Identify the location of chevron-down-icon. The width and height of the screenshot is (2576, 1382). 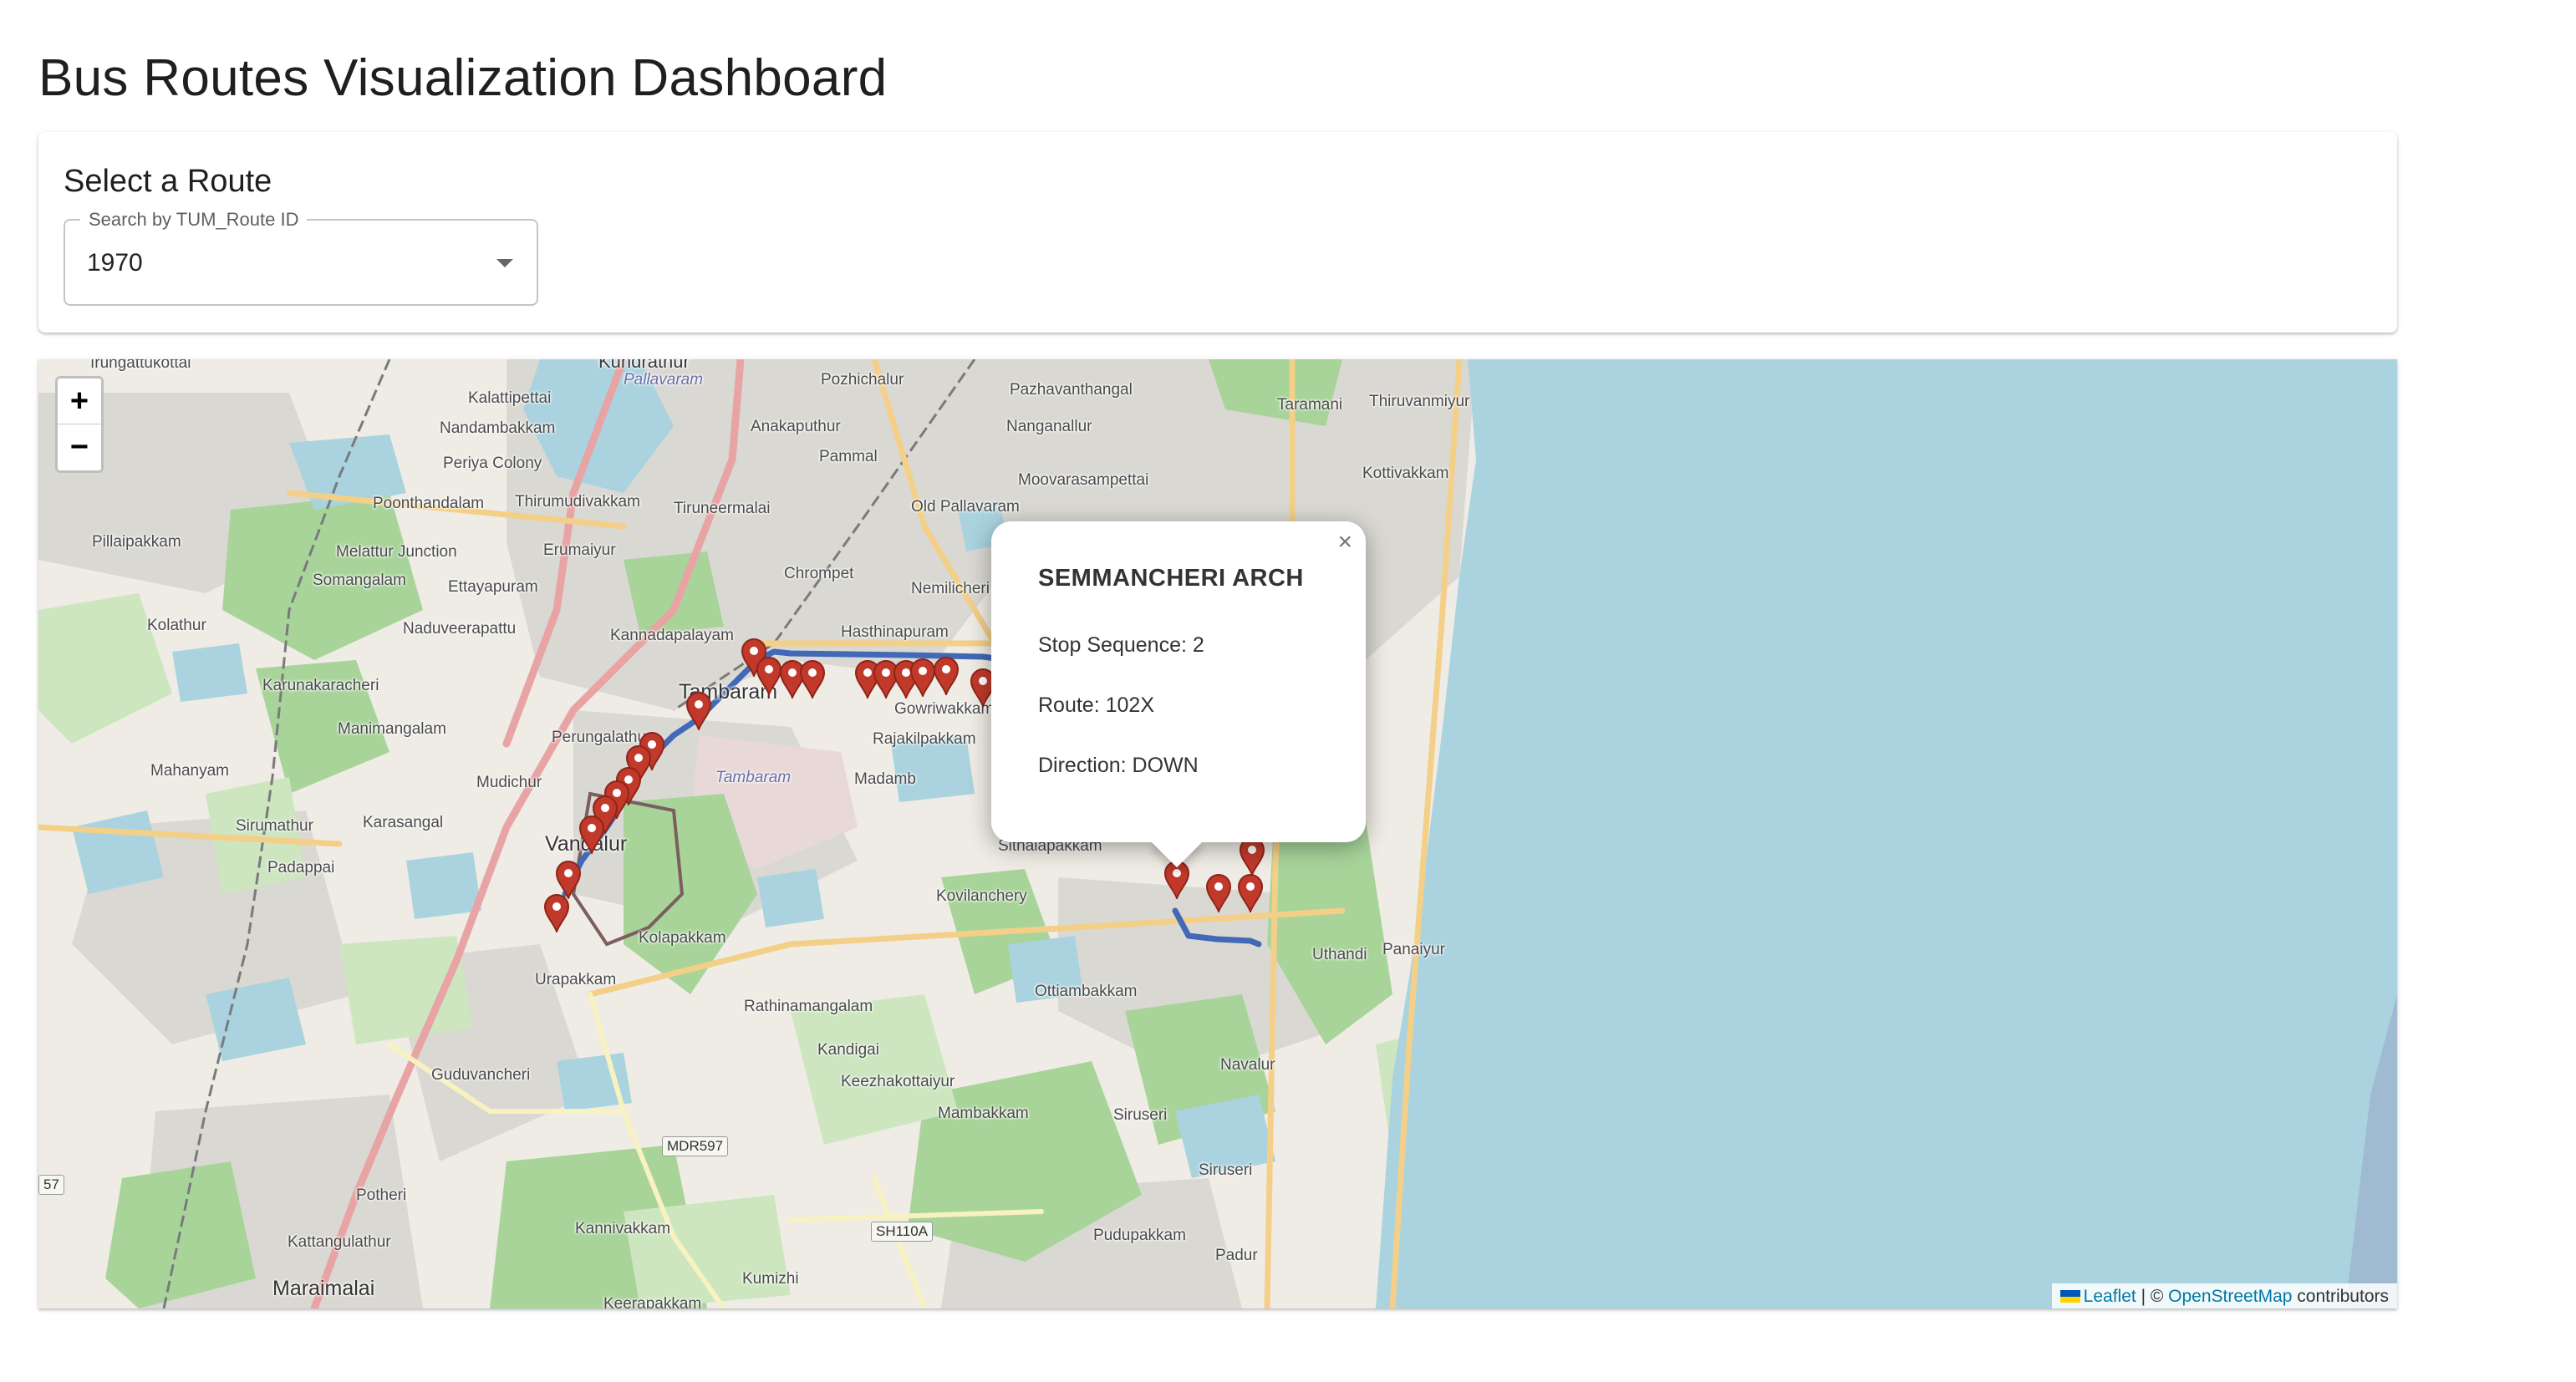
(504, 263).